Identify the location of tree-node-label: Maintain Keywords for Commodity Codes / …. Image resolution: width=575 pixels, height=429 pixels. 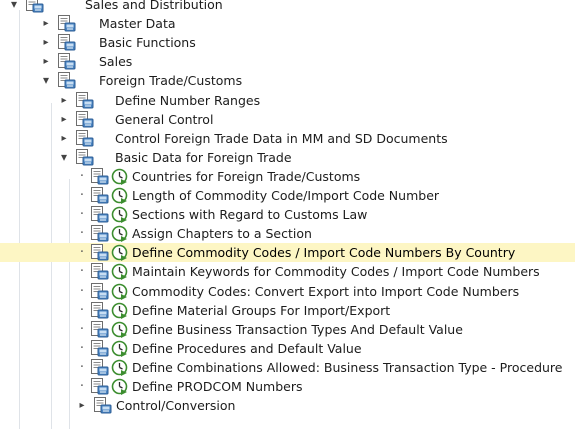
(336, 271).